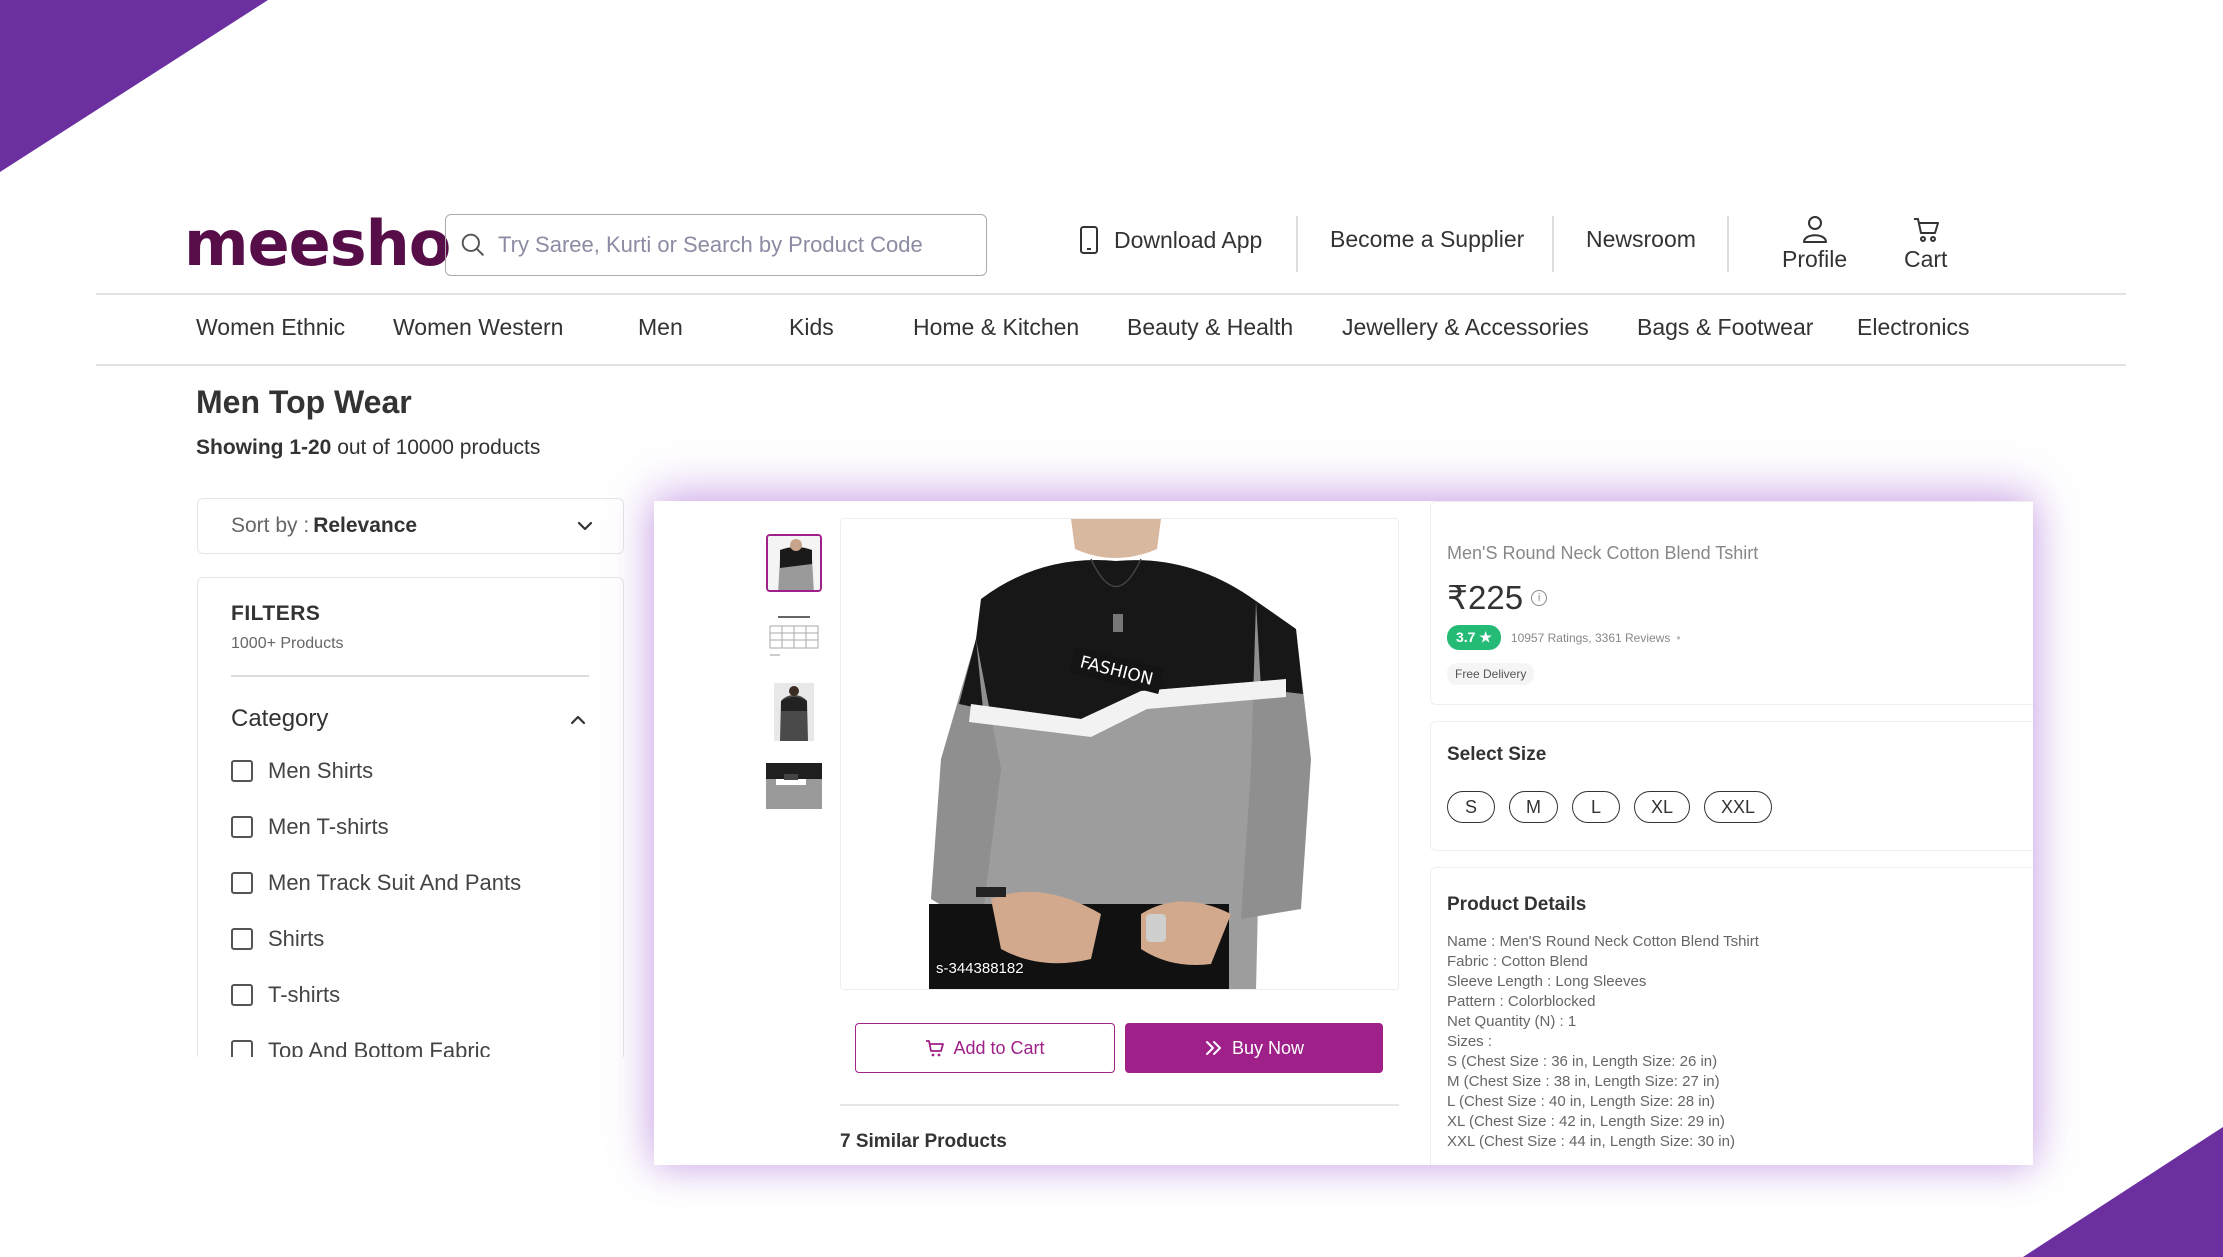  Describe the element at coordinates (304, 402) in the screenshot. I see `page-title: Men Top Wear` at that location.